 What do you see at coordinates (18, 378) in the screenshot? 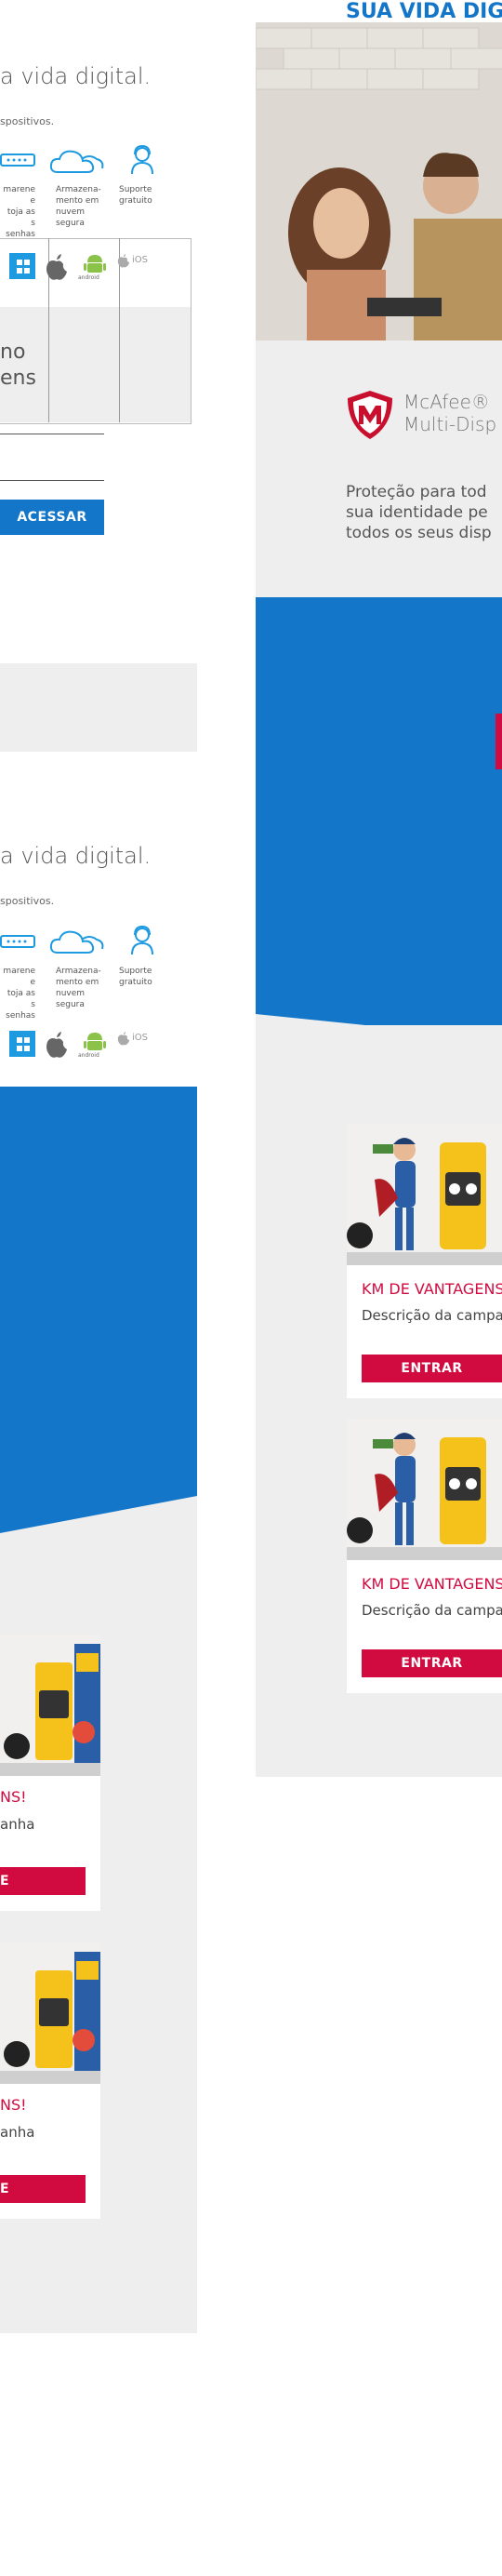
I see `box-text: ens` at bounding box center [18, 378].